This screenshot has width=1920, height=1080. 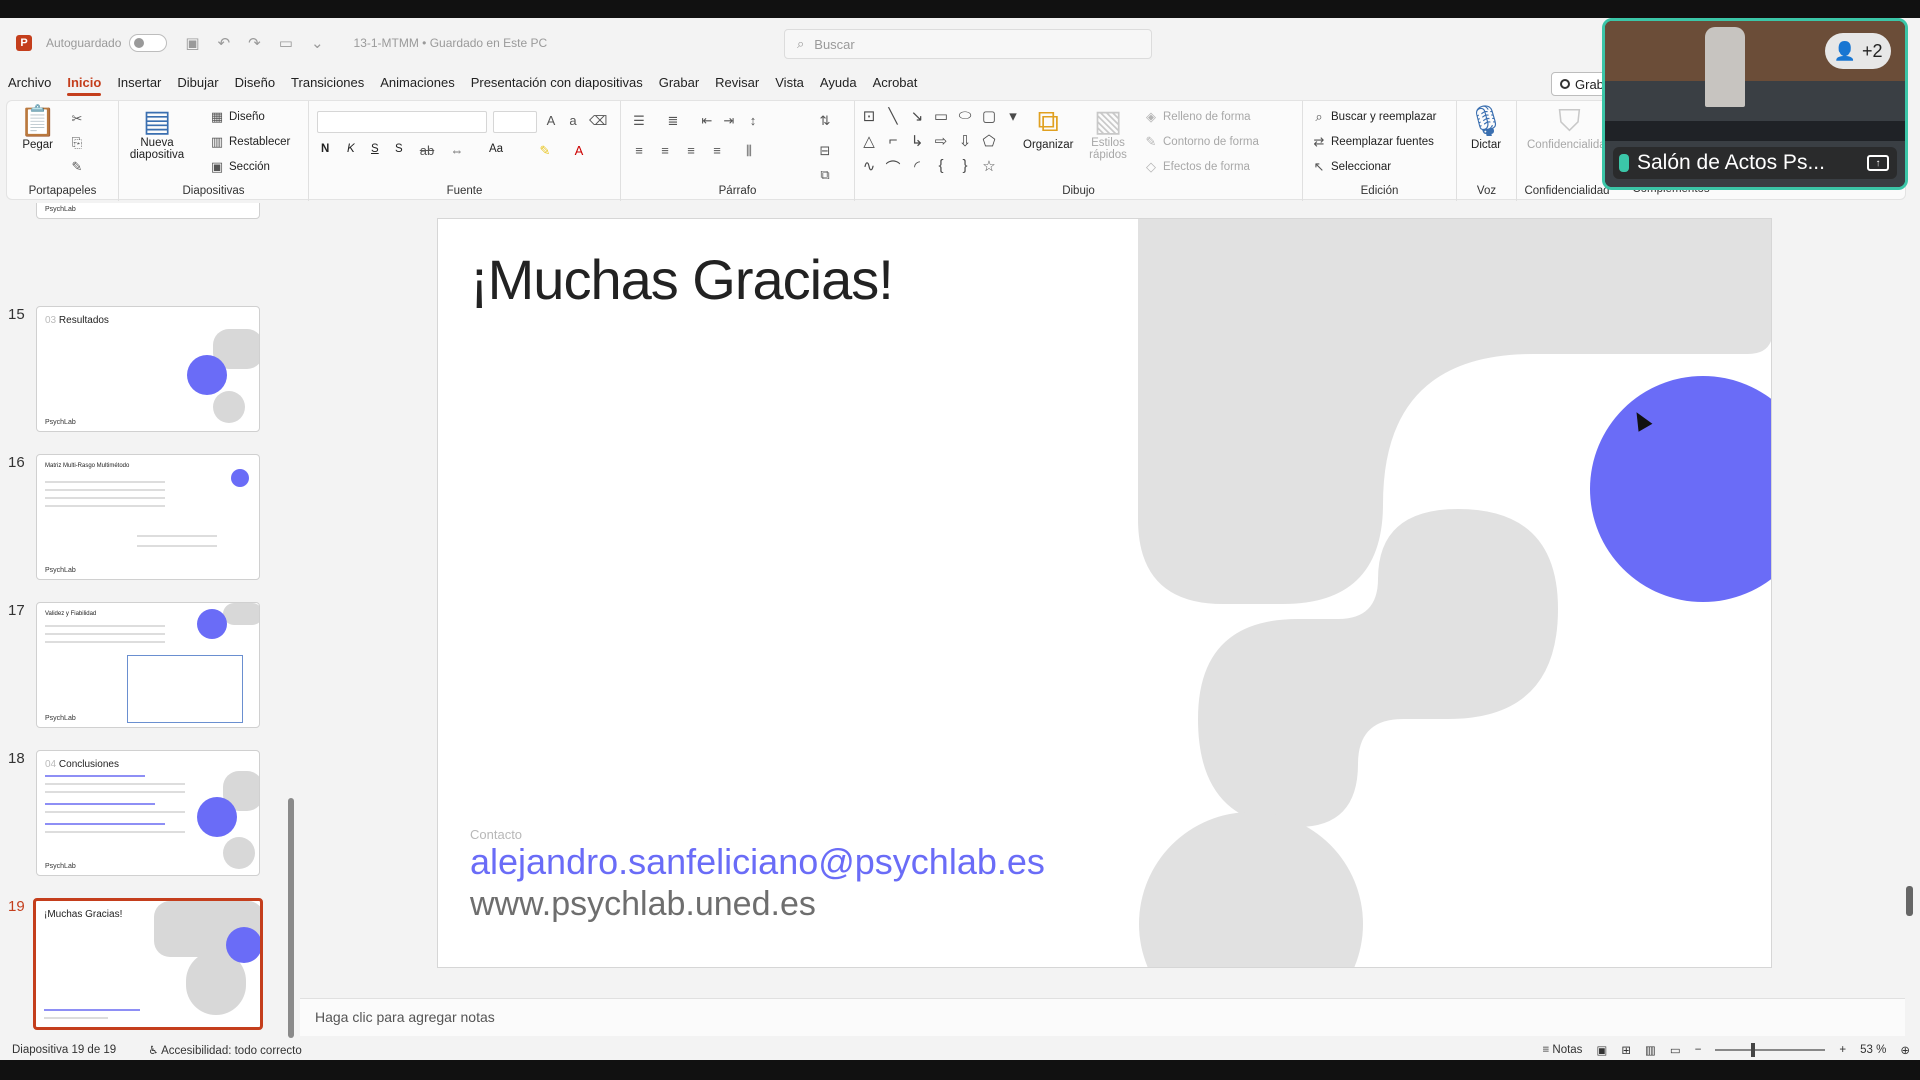 I want to click on notes-pane: Haga clic para agregar notas, so click(x=1102, y=1017).